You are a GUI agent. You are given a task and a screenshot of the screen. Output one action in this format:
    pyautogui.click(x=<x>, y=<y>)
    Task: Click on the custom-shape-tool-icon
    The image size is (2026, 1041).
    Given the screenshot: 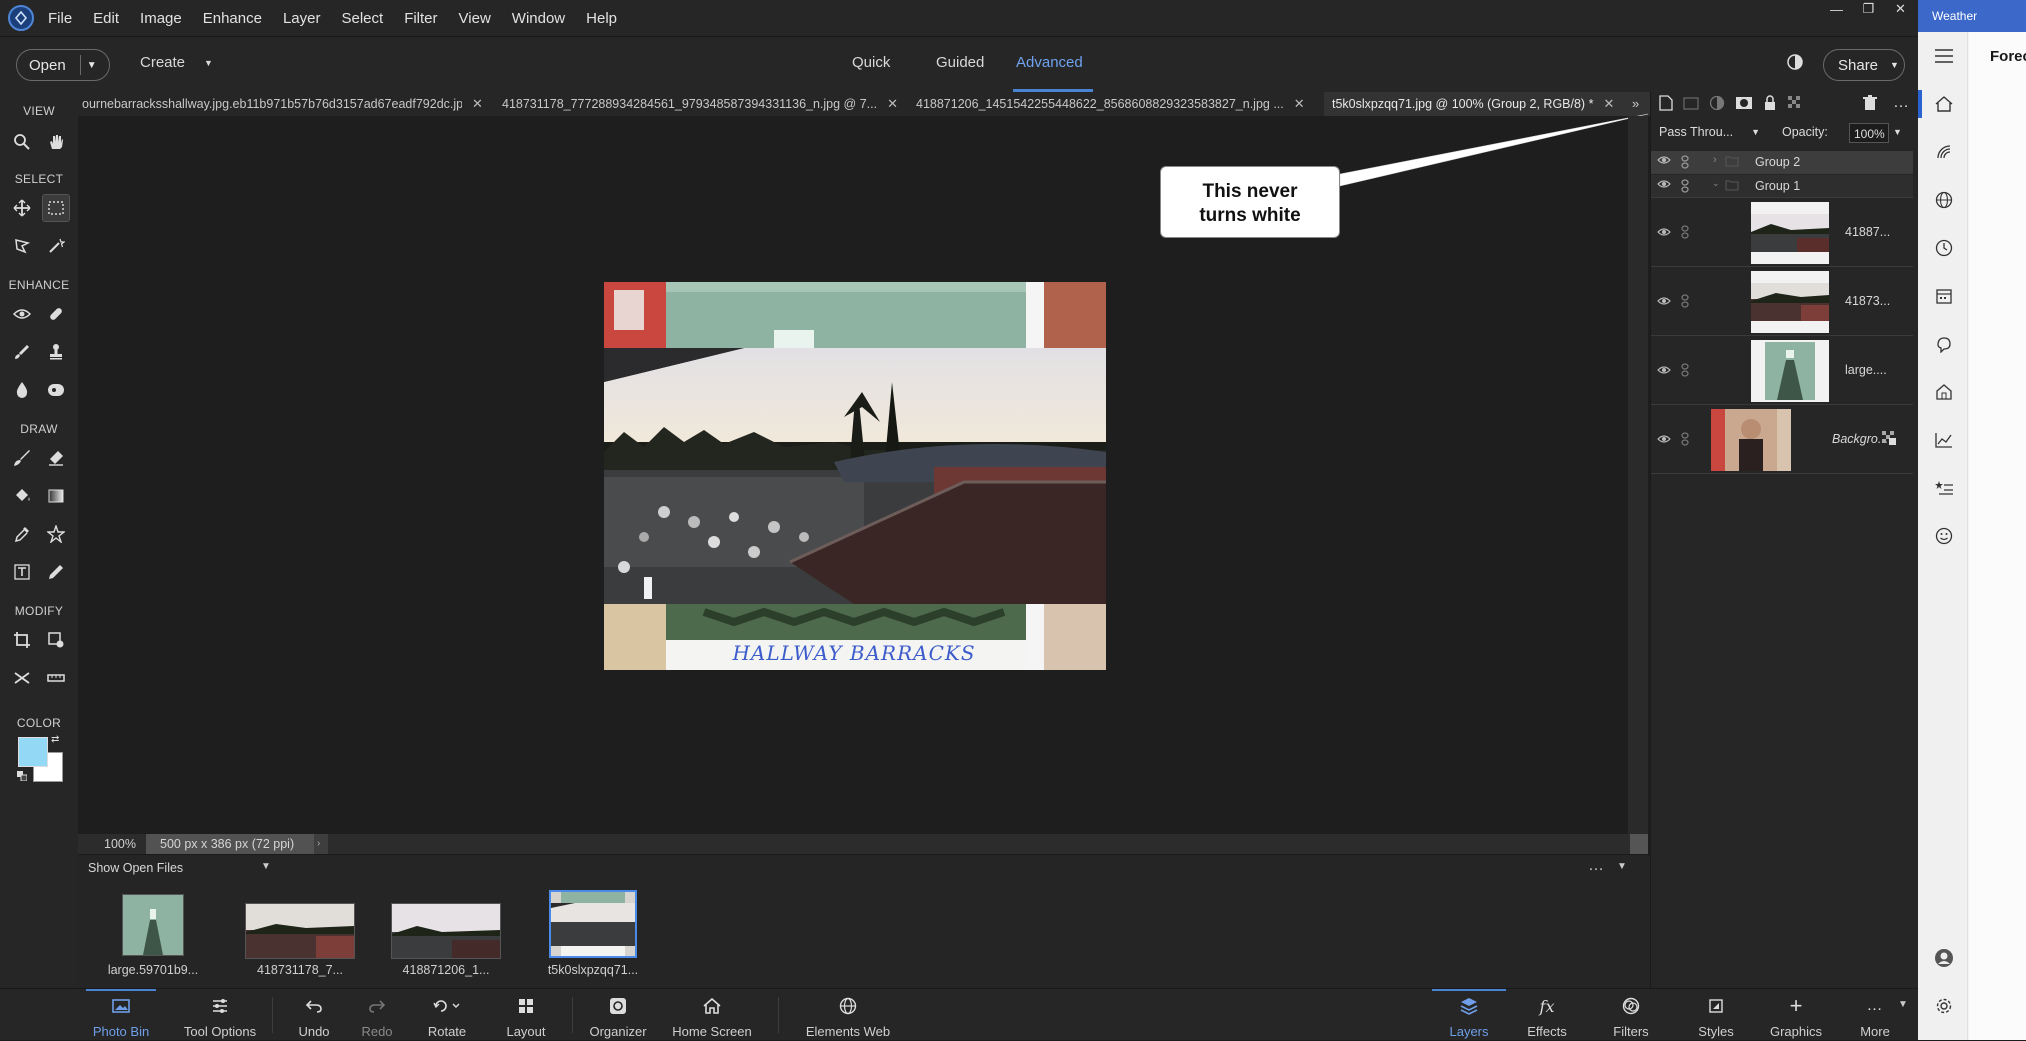 What is the action you would take?
    pyautogui.click(x=56, y=534)
    